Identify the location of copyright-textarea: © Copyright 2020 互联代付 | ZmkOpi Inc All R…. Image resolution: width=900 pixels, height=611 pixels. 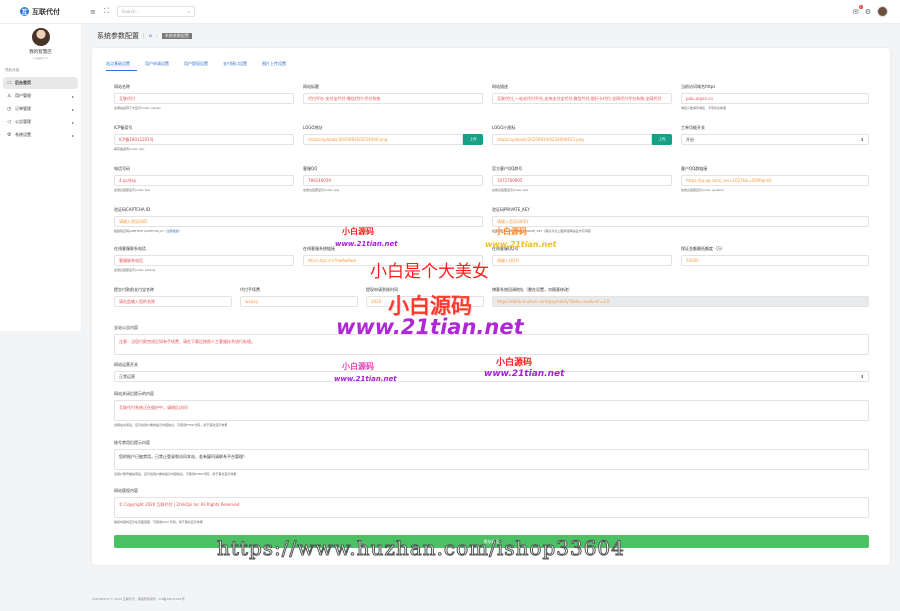
(491, 507).